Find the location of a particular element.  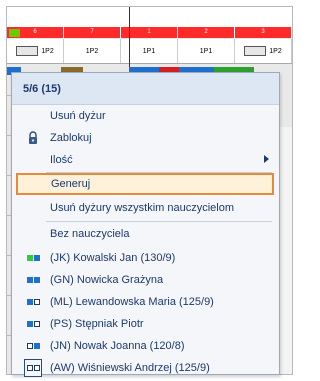

menu-item-label: (AW) Wiśniewski Andrzej (125/9) is located at coordinates (130, 368).